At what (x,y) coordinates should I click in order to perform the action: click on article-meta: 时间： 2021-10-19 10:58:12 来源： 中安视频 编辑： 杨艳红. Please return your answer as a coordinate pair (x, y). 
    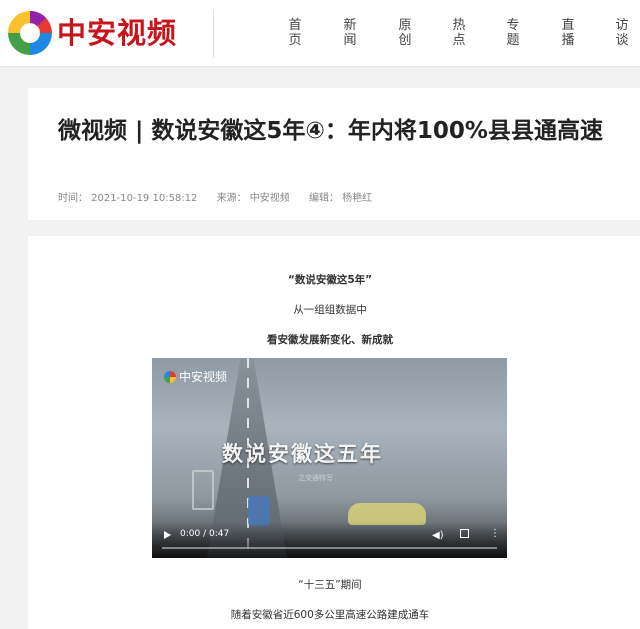
    Looking at the image, I should click on (223, 196).